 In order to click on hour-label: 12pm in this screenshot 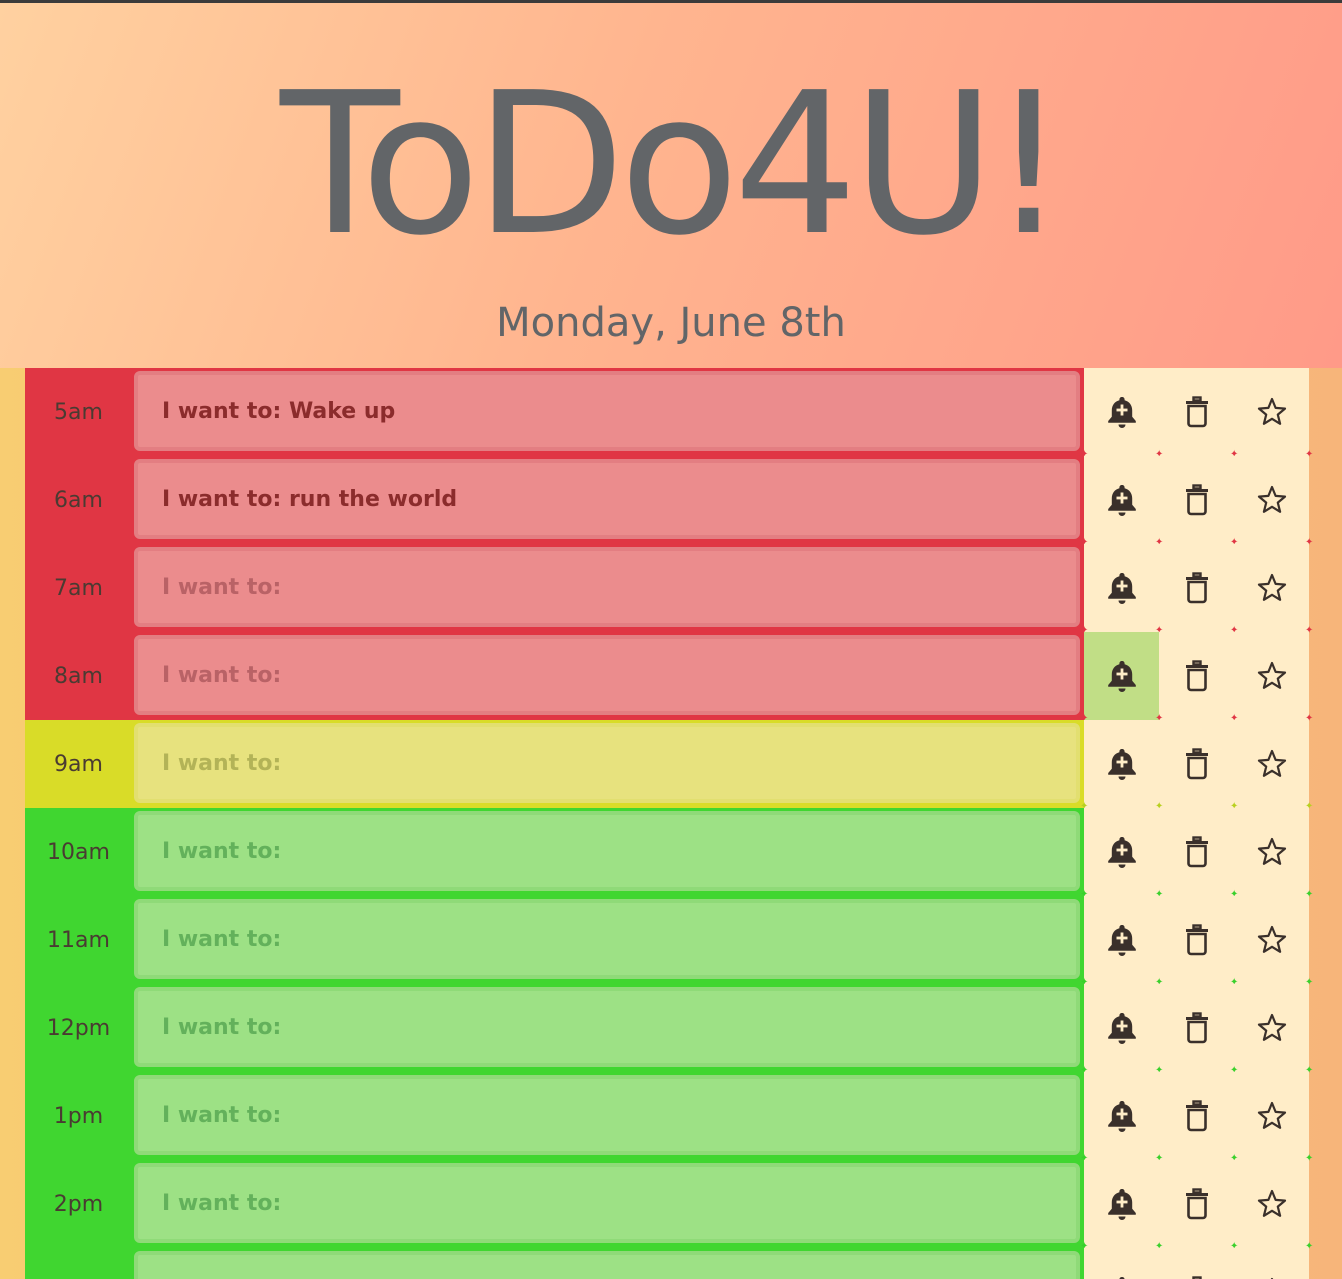, I will do `click(78, 1028)`.